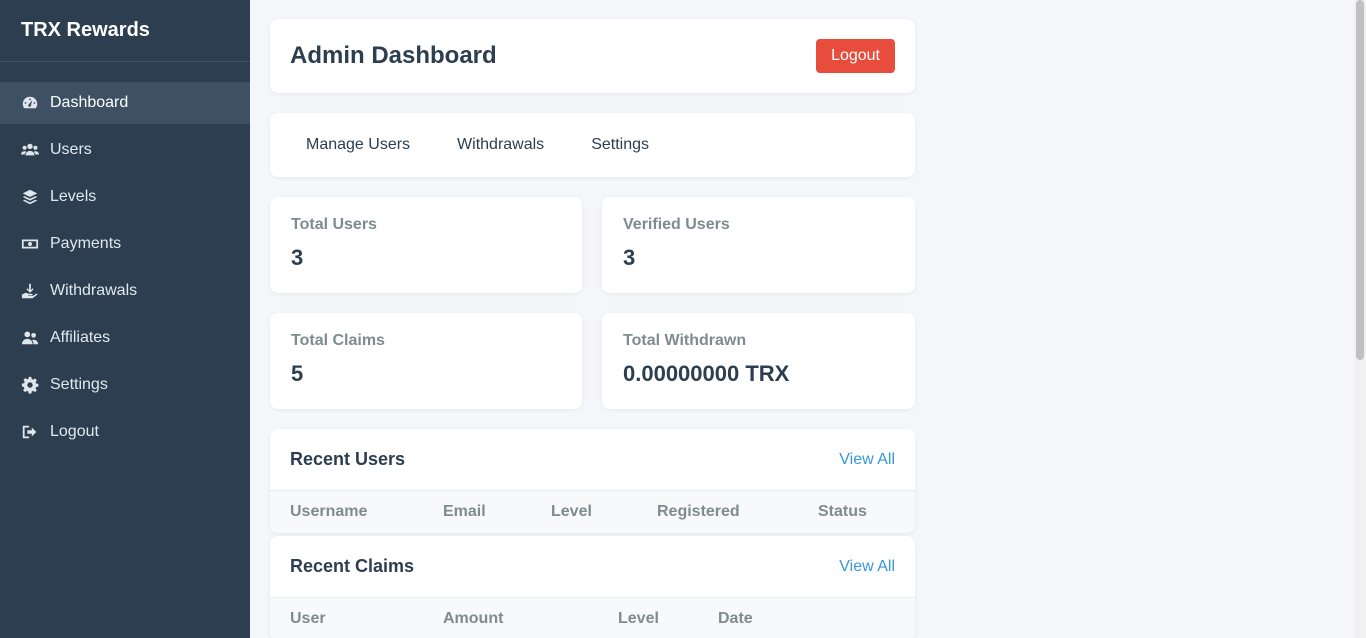 This screenshot has height=638, width=1366. What do you see at coordinates (676, 224) in the screenshot?
I see `stat-label: Verified Users` at bounding box center [676, 224].